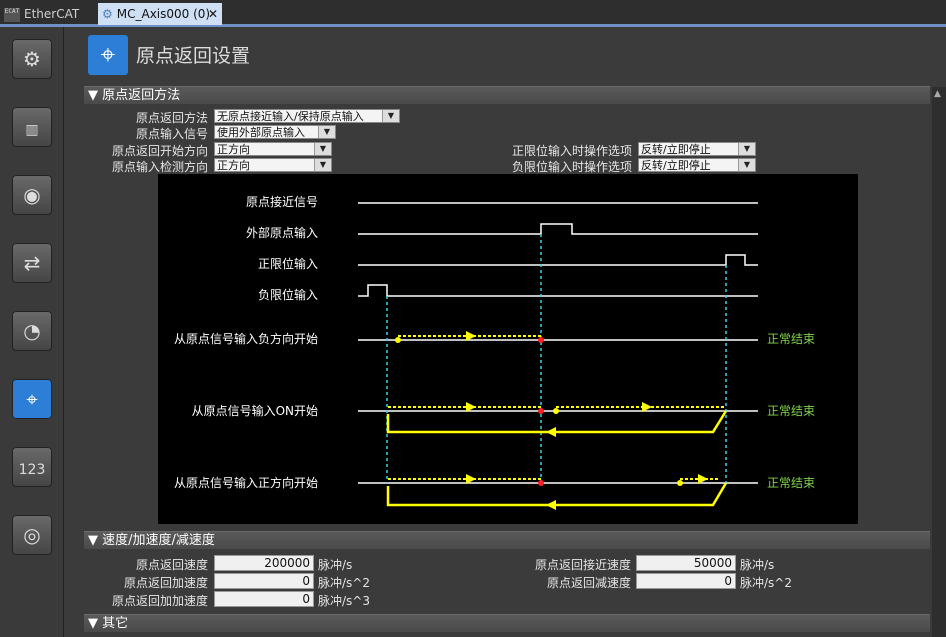  What do you see at coordinates (165, 583) in the screenshot?
I see `home-acceleration-label: 原点返回加速度` at bounding box center [165, 583].